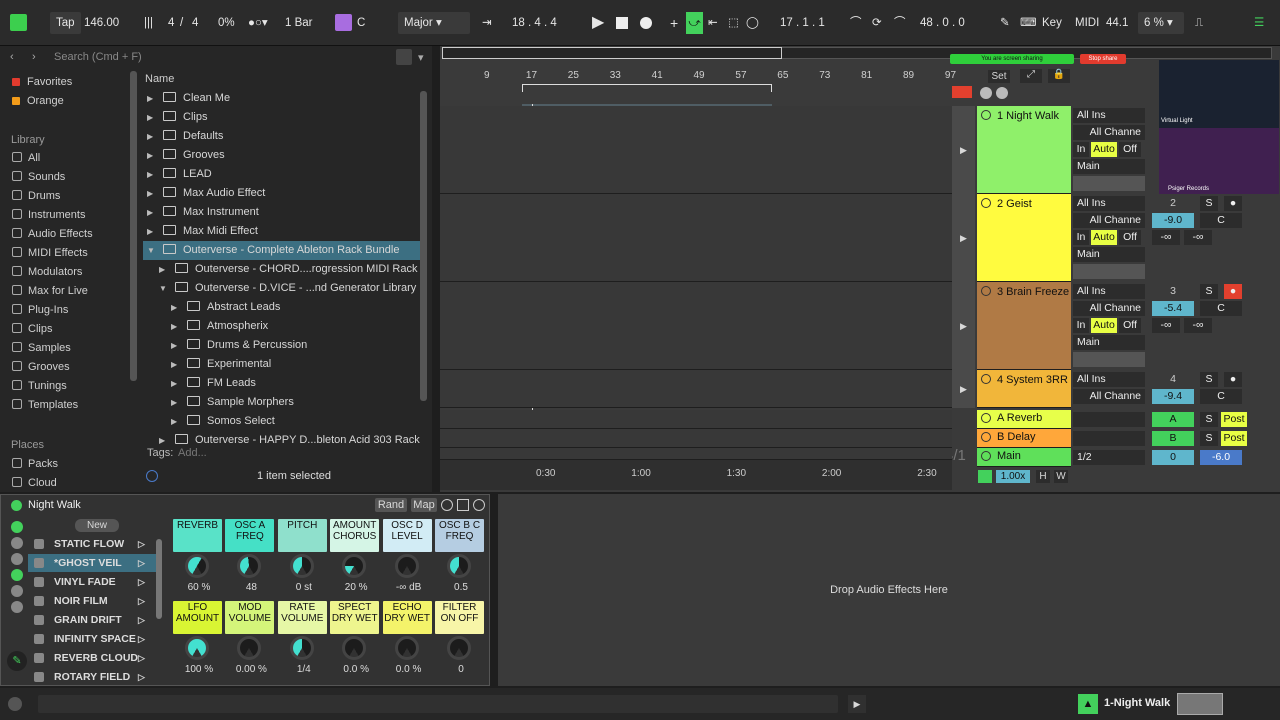 Image resolution: width=1280 pixels, height=720 pixels. Describe the element at coordinates (1087, 23) in the screenshot. I see `midi-map-label: MIDI` at that location.